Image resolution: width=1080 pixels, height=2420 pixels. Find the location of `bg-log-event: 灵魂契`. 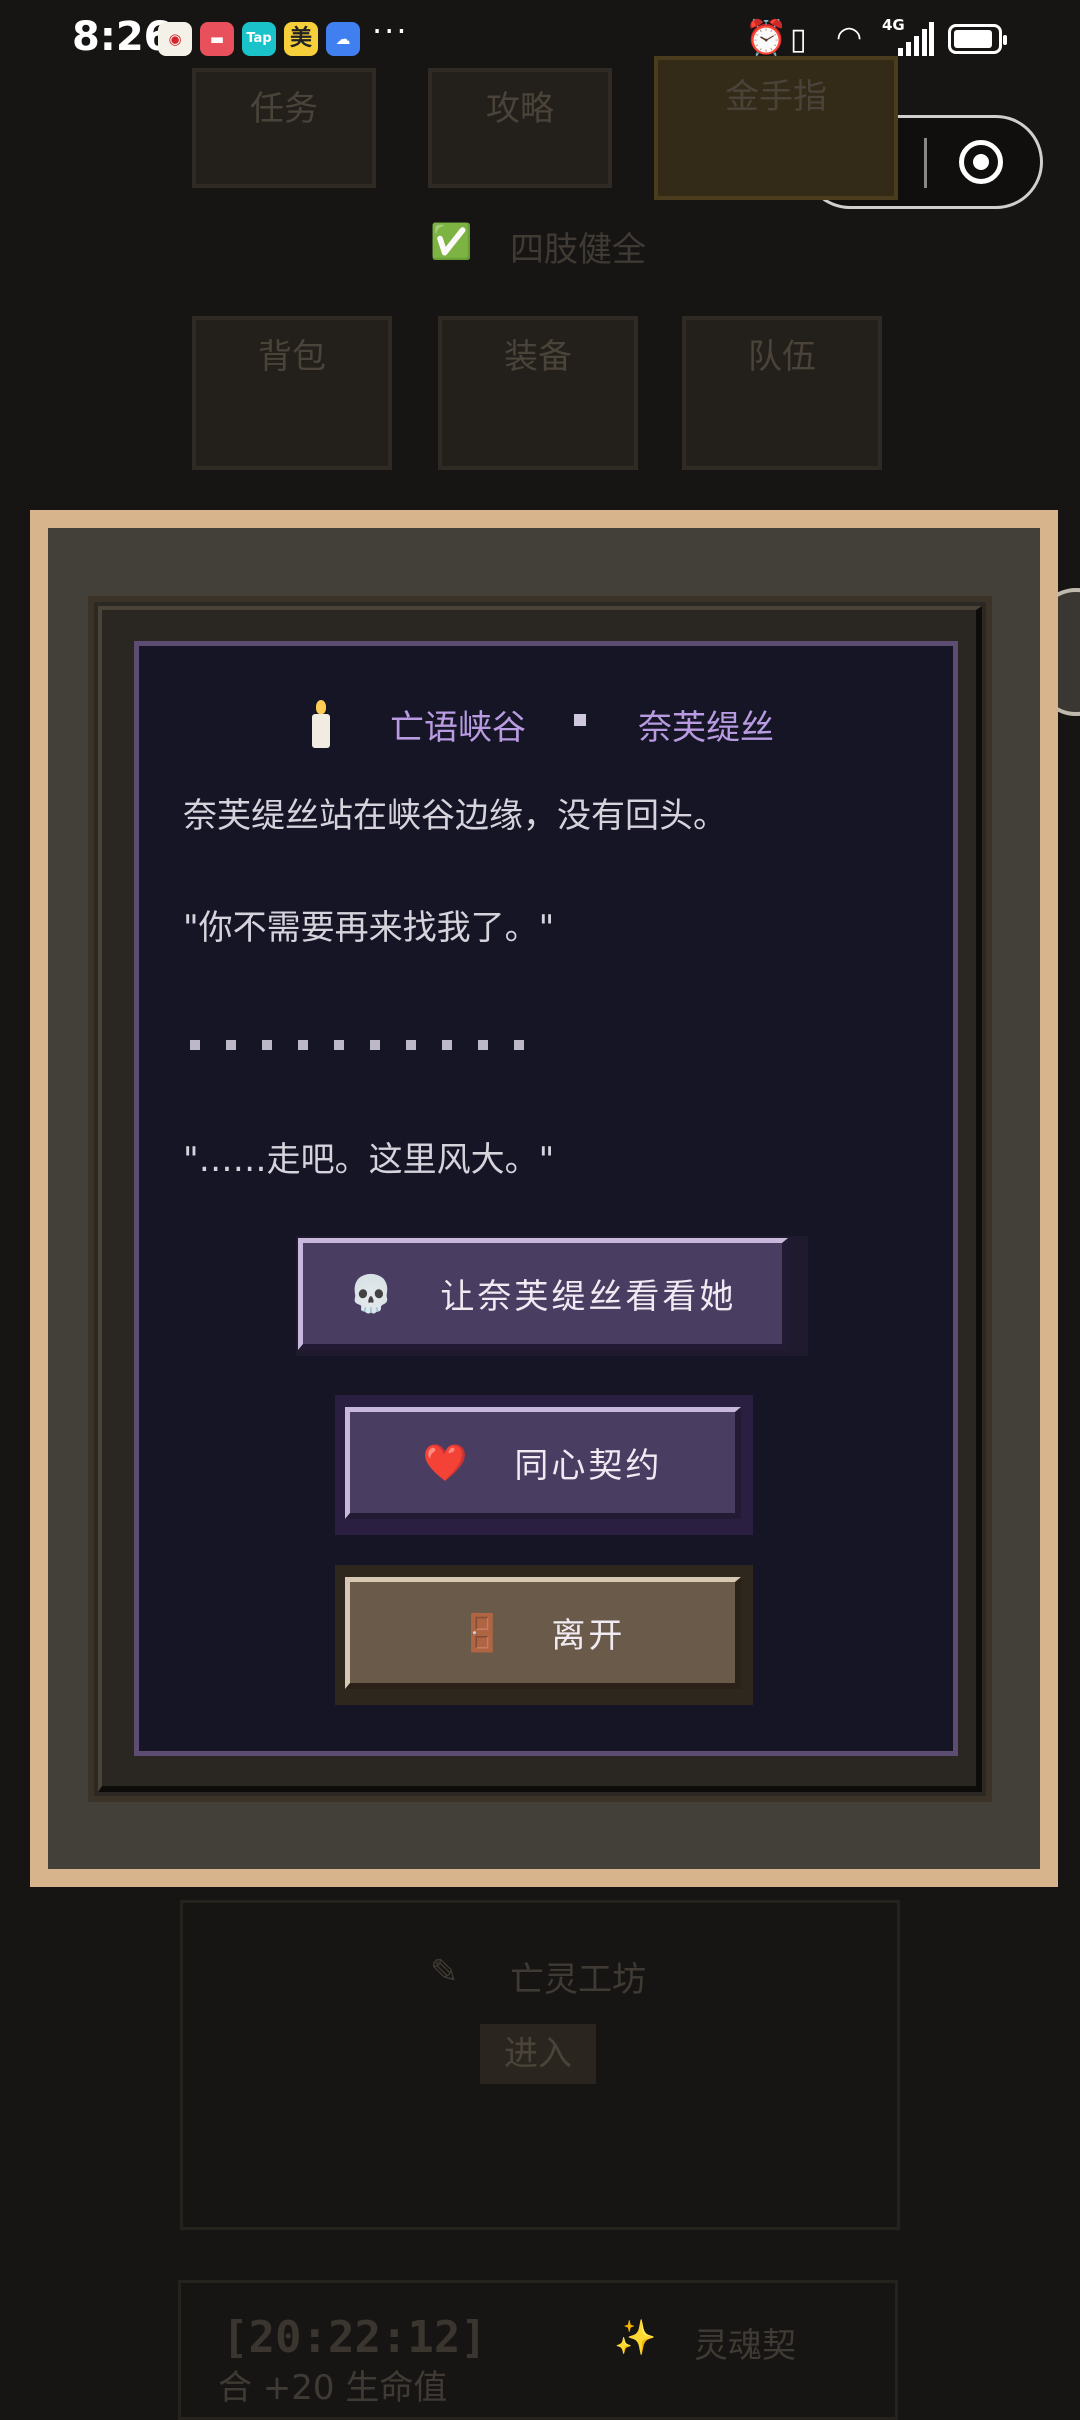

bg-log-event: 灵魂契 is located at coordinates (745, 2346).